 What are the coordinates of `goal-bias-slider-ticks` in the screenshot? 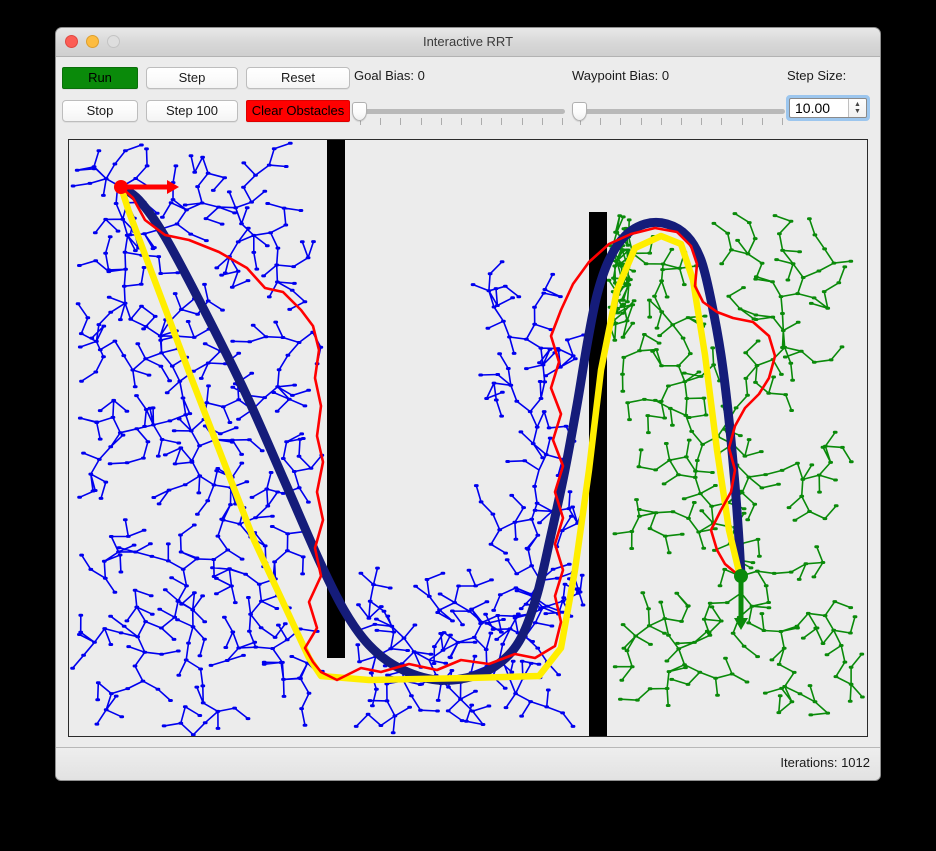 It's located at (461, 121).